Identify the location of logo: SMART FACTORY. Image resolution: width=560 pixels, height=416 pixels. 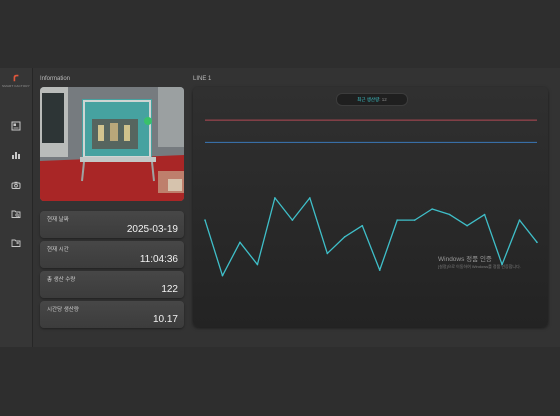
(16, 81).